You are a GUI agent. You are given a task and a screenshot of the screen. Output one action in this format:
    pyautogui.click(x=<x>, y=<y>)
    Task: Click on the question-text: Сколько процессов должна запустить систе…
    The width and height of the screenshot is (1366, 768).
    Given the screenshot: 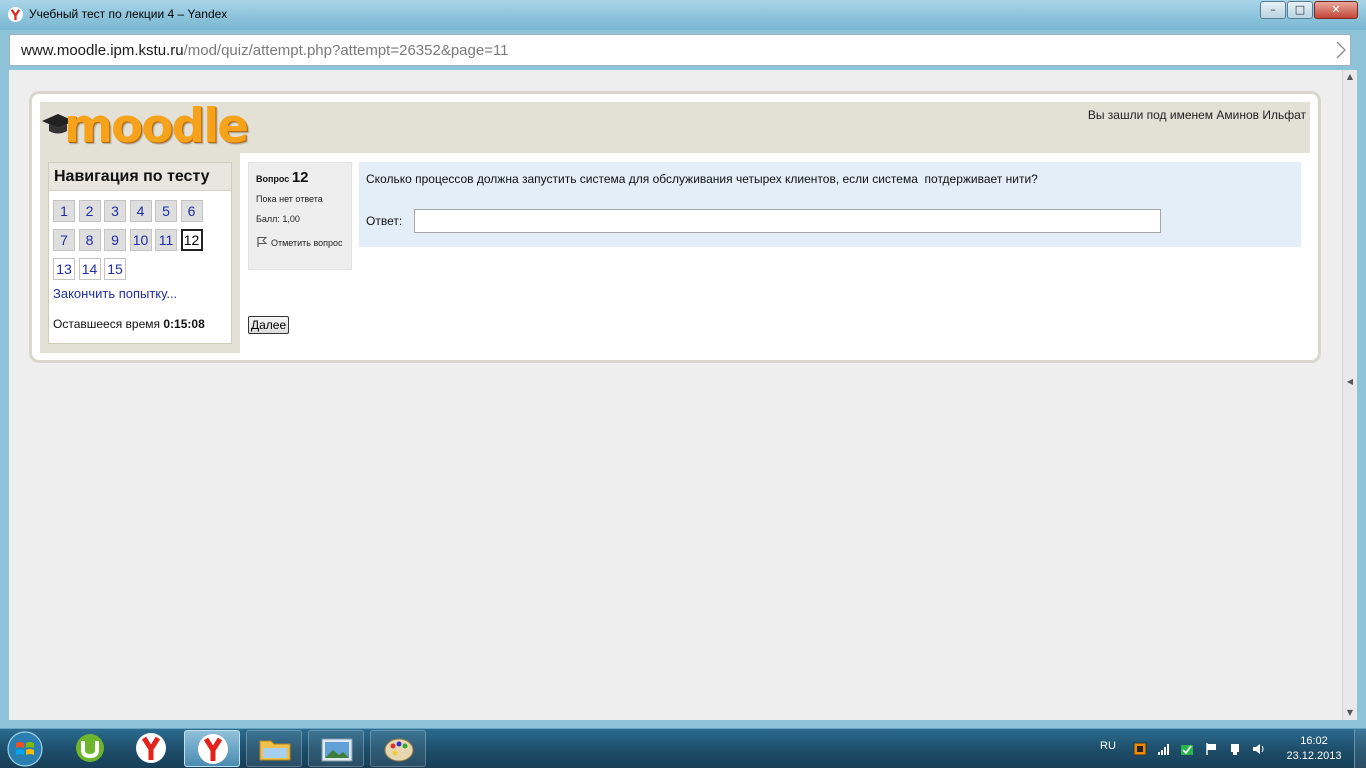 What is the action you would take?
    pyautogui.click(x=702, y=179)
    